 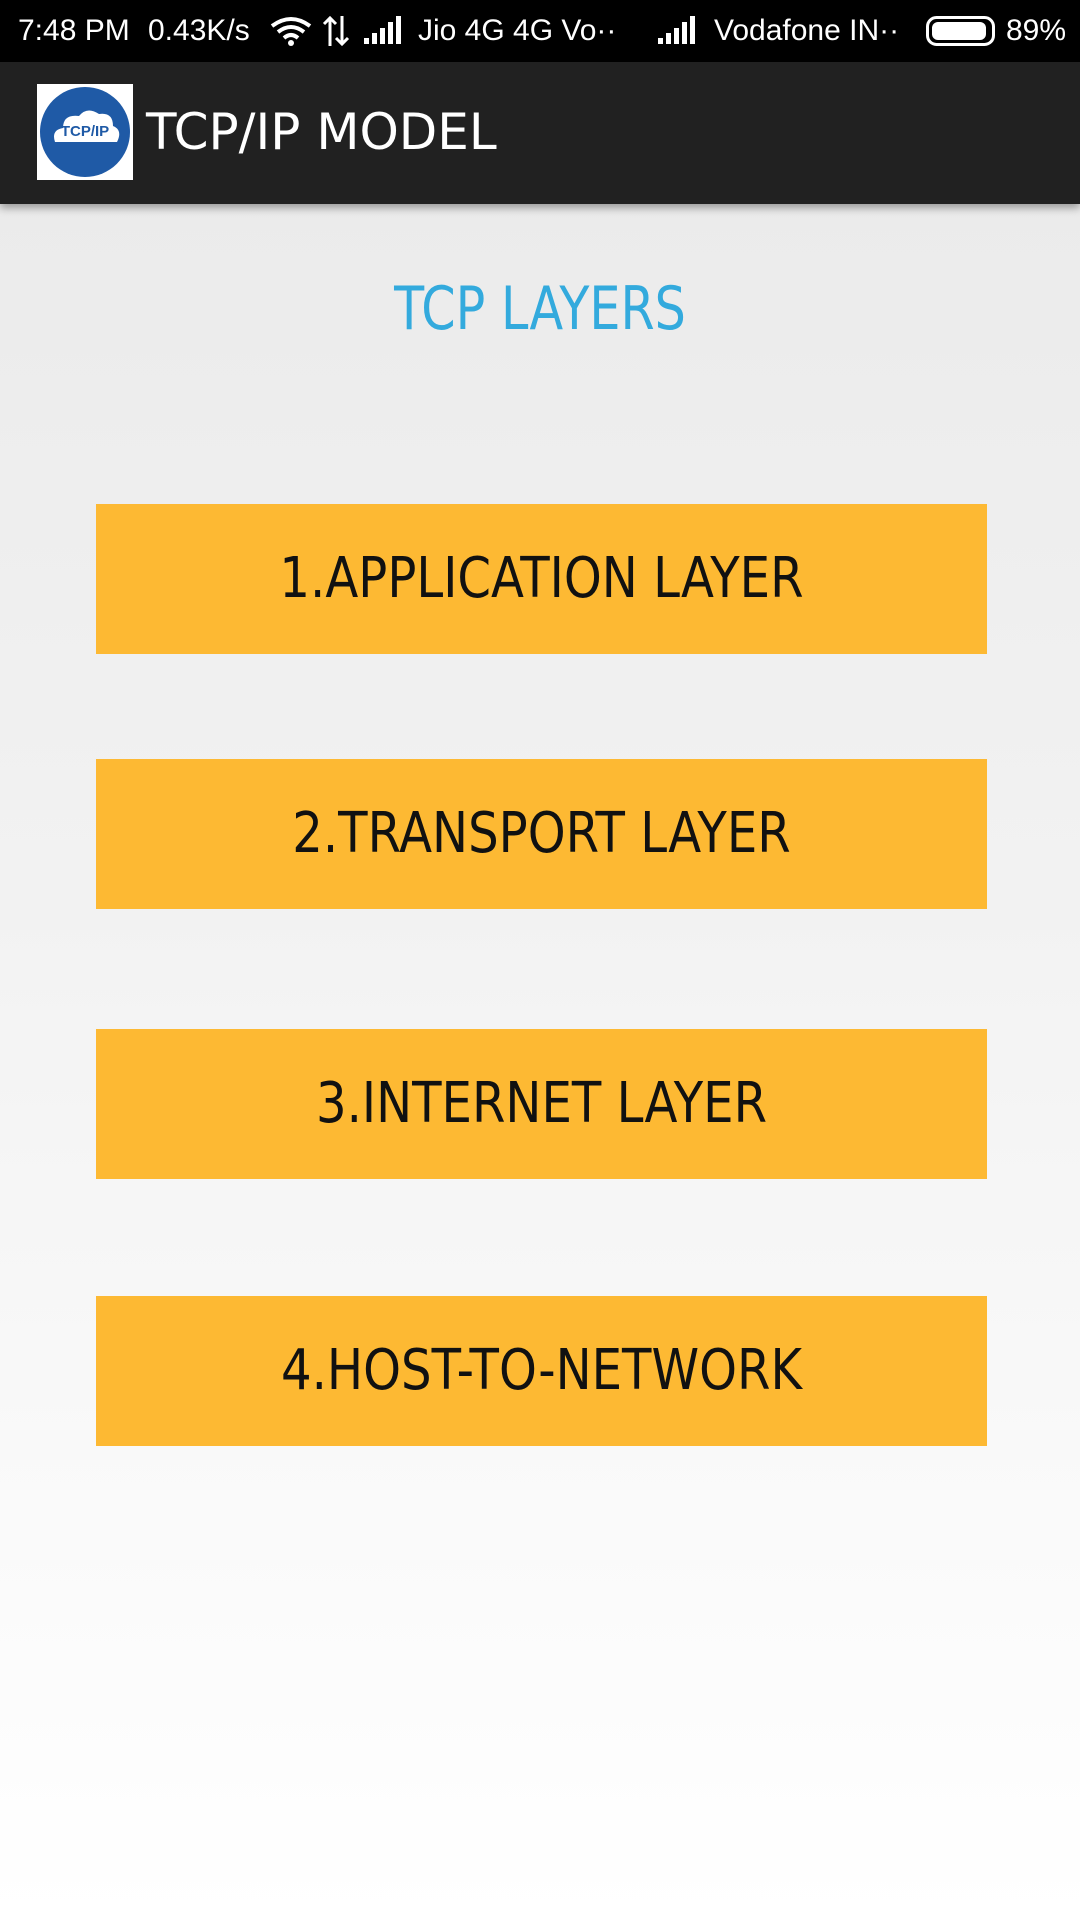 What do you see at coordinates (540, 309) in the screenshot?
I see `page-title: TCP LAYERS` at bounding box center [540, 309].